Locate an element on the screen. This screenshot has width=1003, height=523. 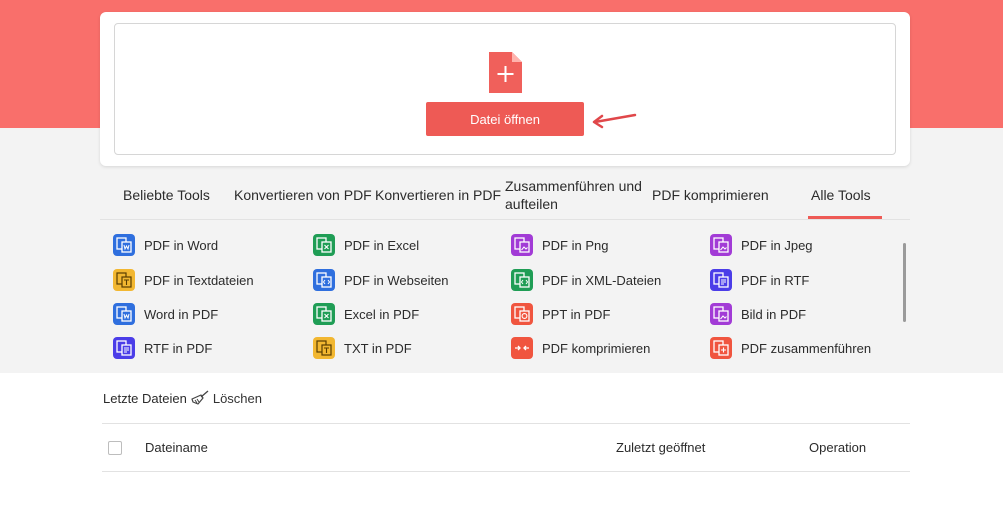
tab-pdf-komprimieren: PDF komprimieren is located at coordinates (710, 195).